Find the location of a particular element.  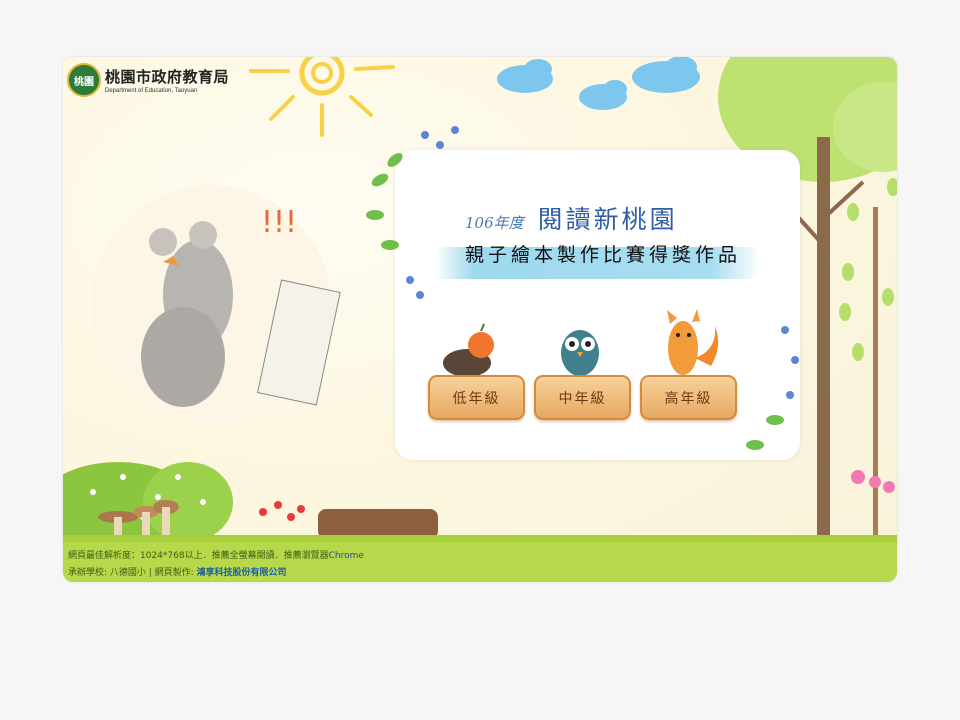

logo-subtitle: Department of Education, Taoyuan is located at coordinates (151, 91).